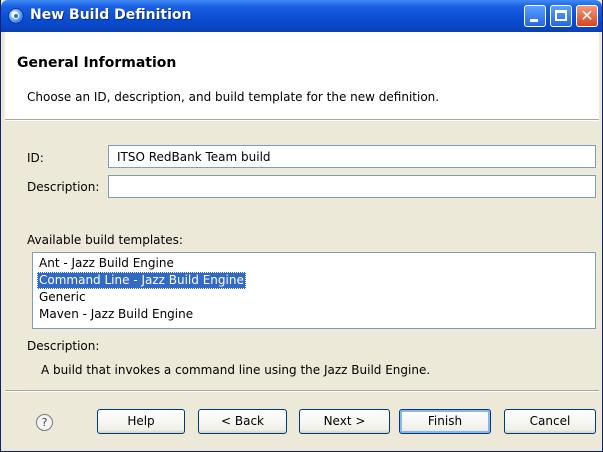  Describe the element at coordinates (106, 263) in the screenshot. I see `list-item-ant: Ant - Jazz Build Engine` at that location.